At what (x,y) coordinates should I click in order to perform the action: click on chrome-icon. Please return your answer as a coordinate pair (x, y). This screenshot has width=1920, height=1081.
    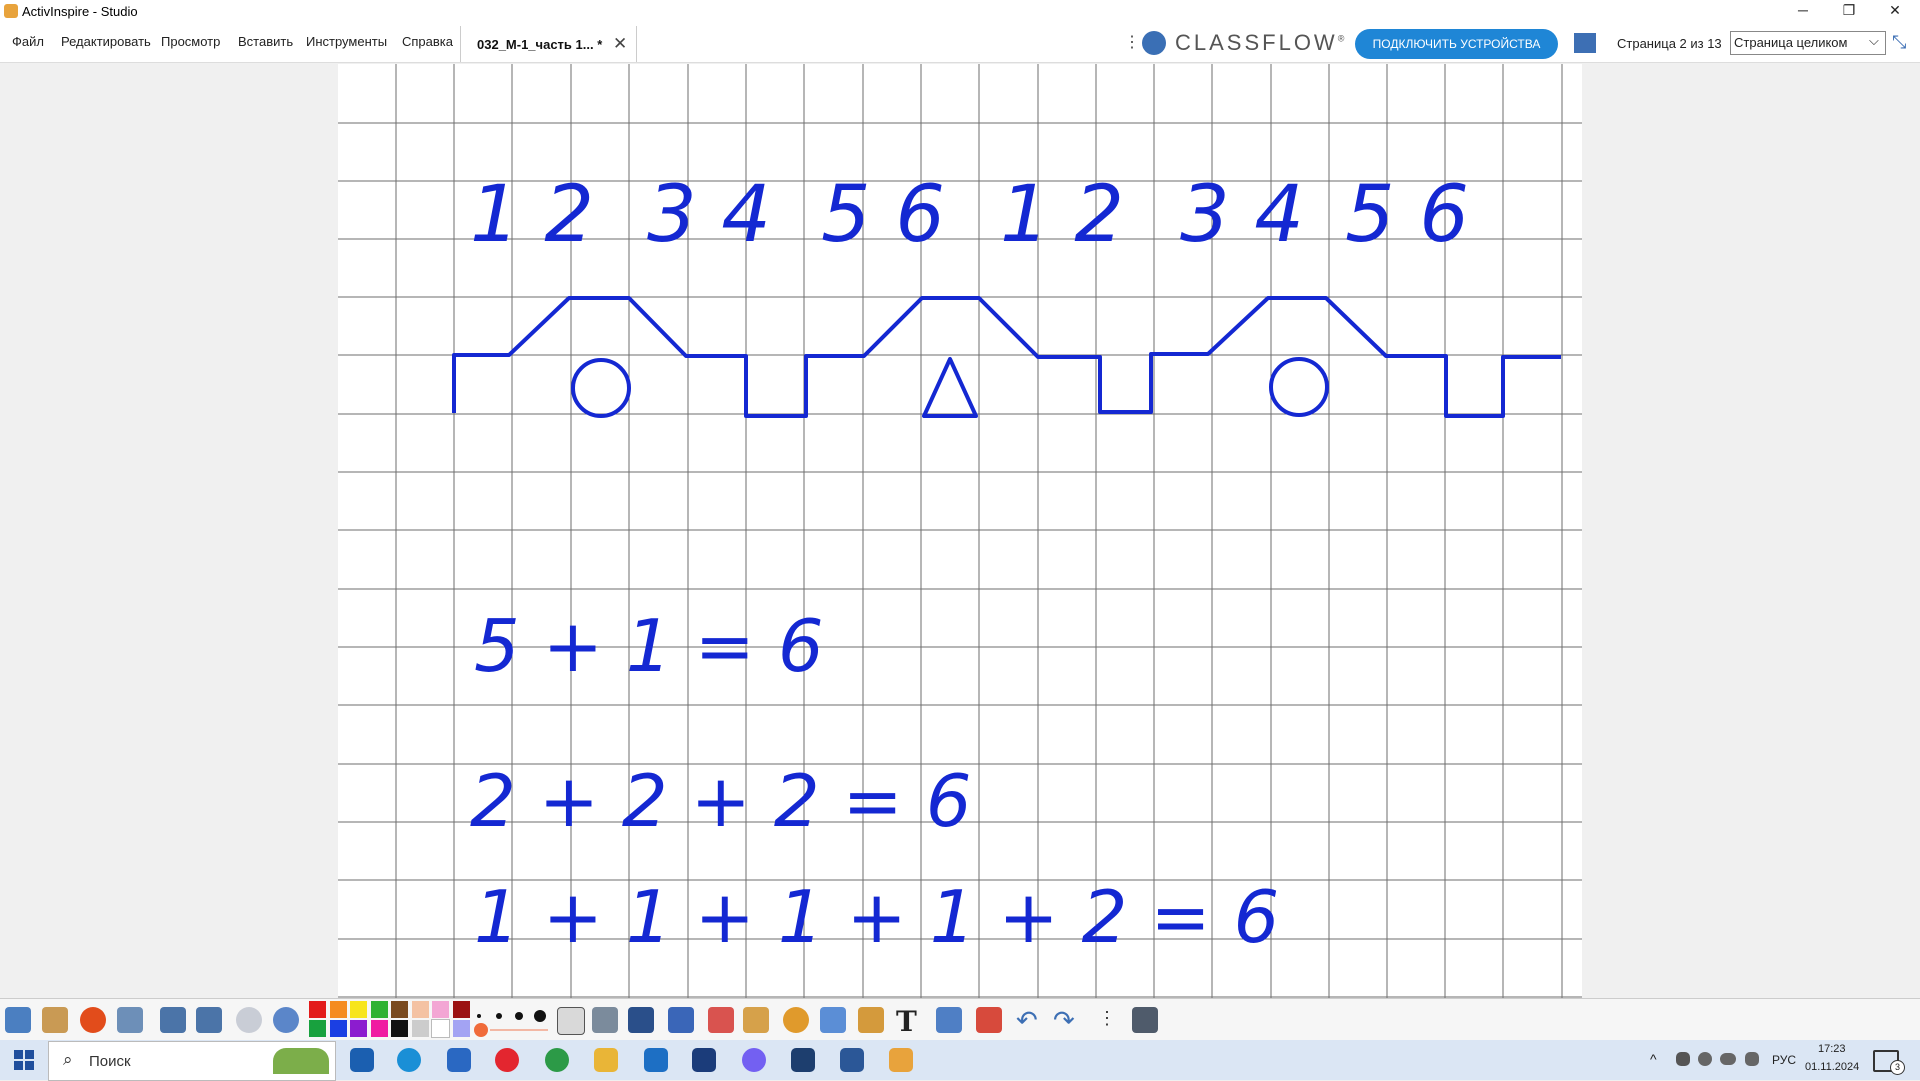
    Looking at the image, I should click on (557, 1060).